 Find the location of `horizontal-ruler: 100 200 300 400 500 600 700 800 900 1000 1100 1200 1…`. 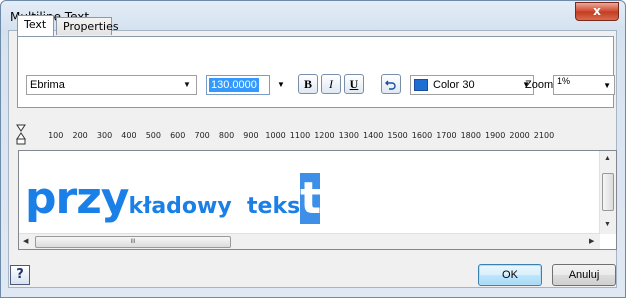

horizontal-ruler: 100 200 300 400 500 600 700 800 900 1000 1100 1200 1… is located at coordinates (313, 136).